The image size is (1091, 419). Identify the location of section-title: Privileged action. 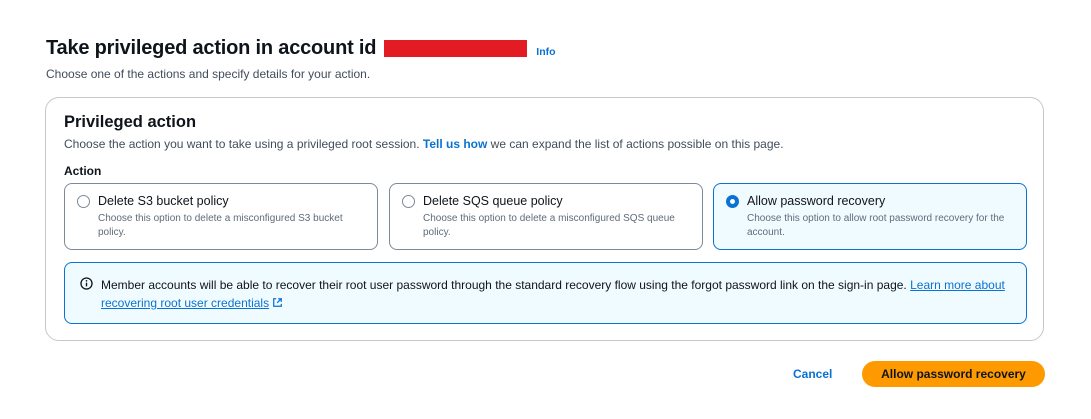
(130, 122).